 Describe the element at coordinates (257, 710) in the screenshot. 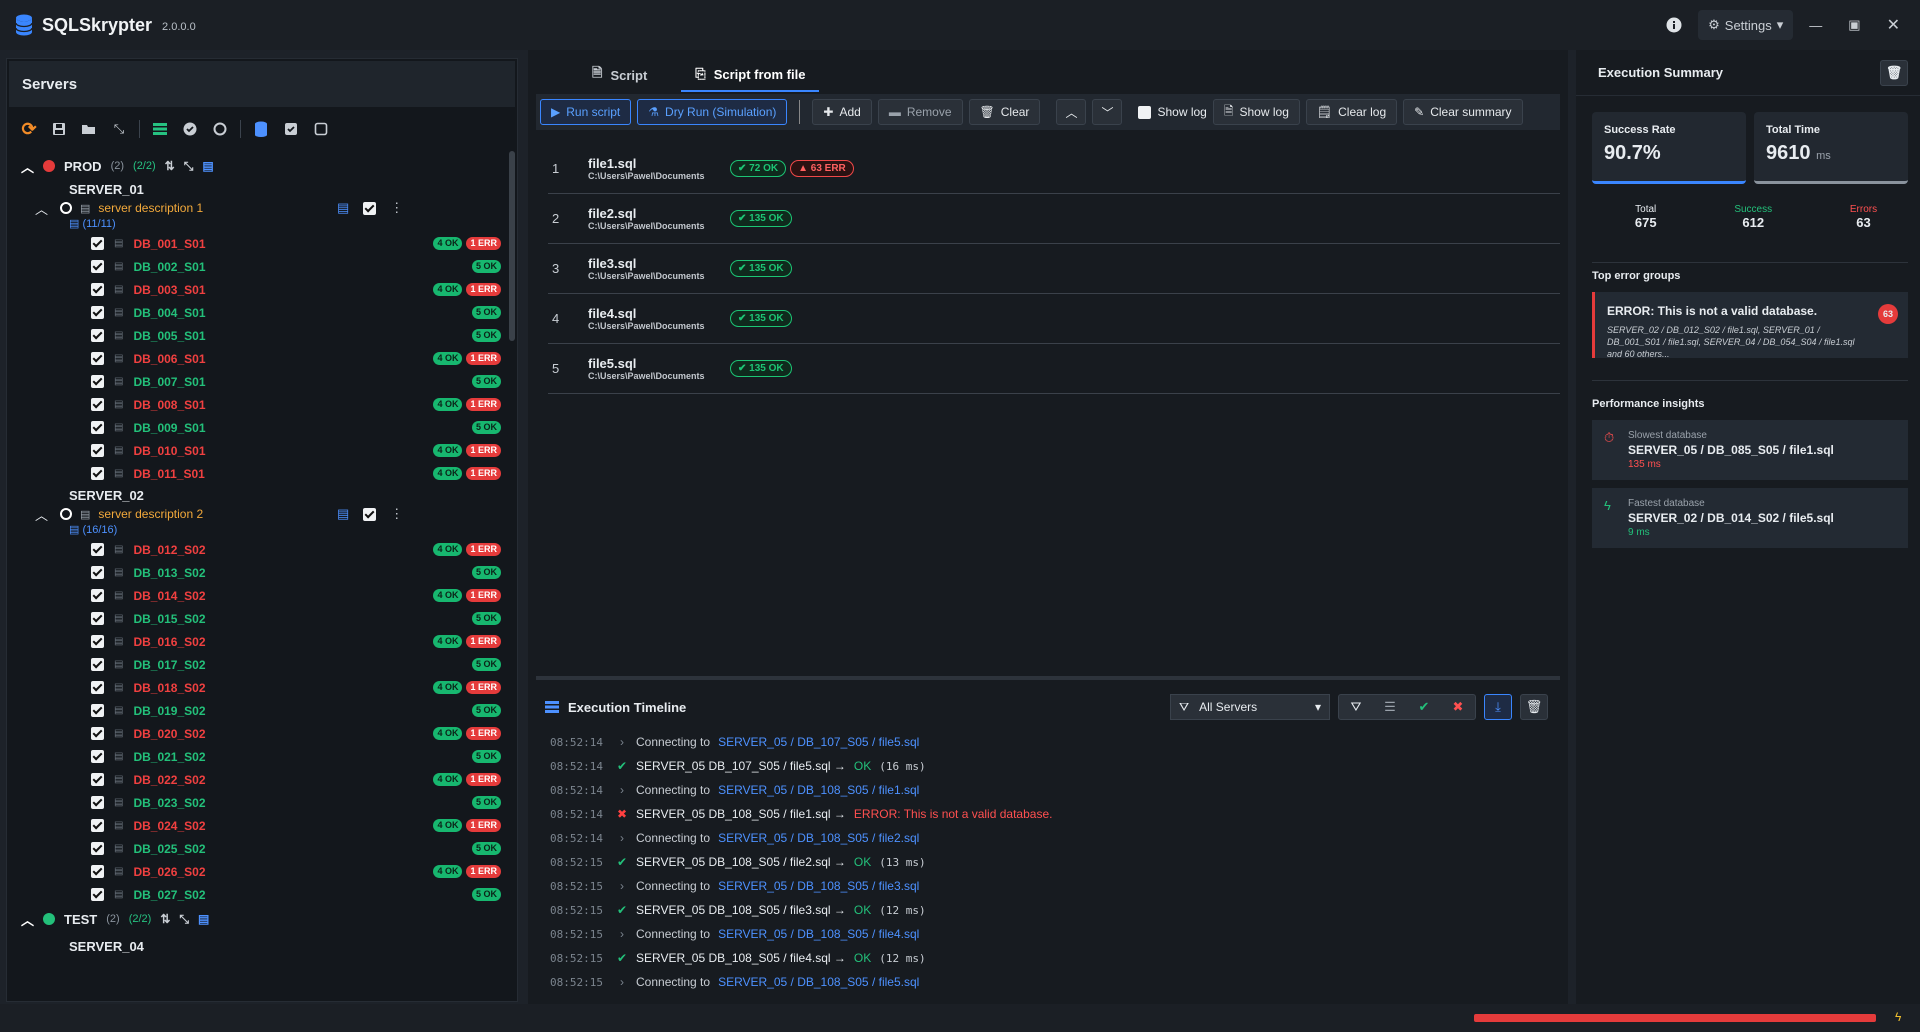

I see `database-row: ▤ DB_019_S02 5 OK` at that location.